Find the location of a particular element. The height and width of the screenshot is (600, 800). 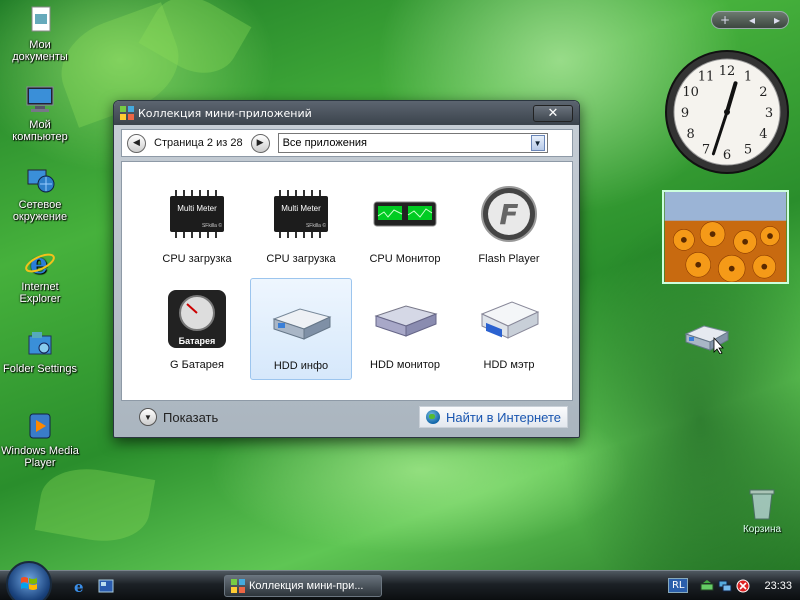

start-button is located at coordinates (29, 580).